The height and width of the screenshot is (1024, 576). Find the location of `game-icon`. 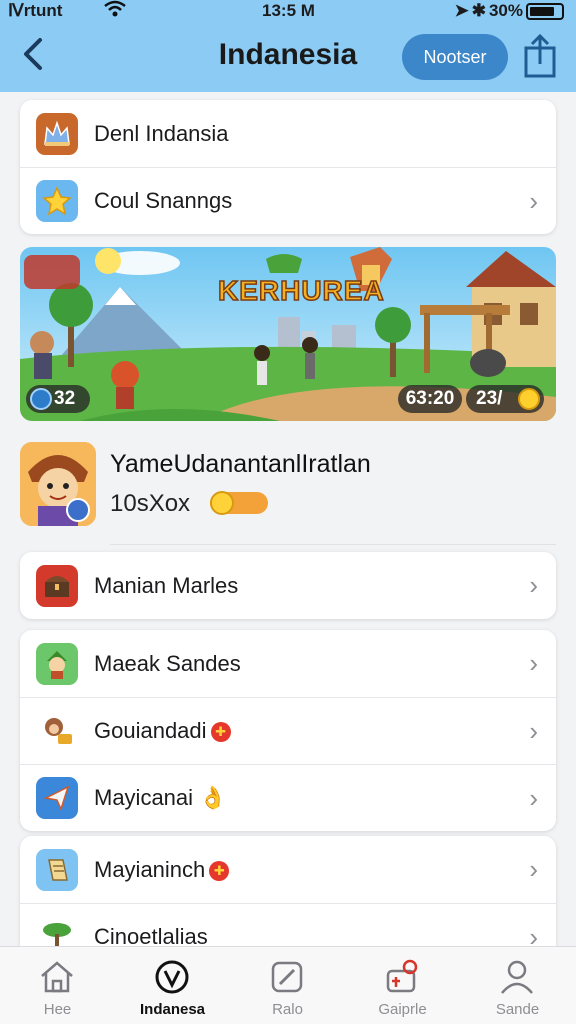

game-icon is located at coordinates (402, 976).